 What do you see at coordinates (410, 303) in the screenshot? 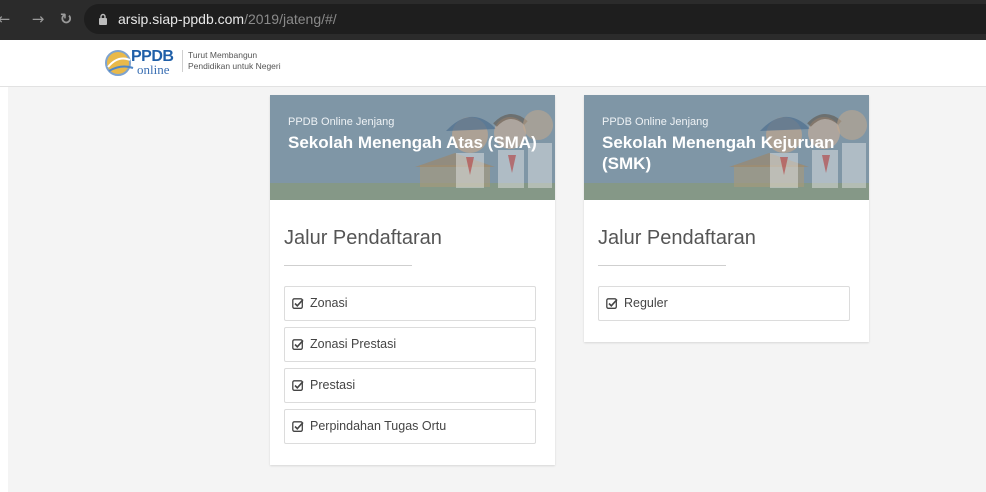
I see `option-zonasi: Zonasi` at bounding box center [410, 303].